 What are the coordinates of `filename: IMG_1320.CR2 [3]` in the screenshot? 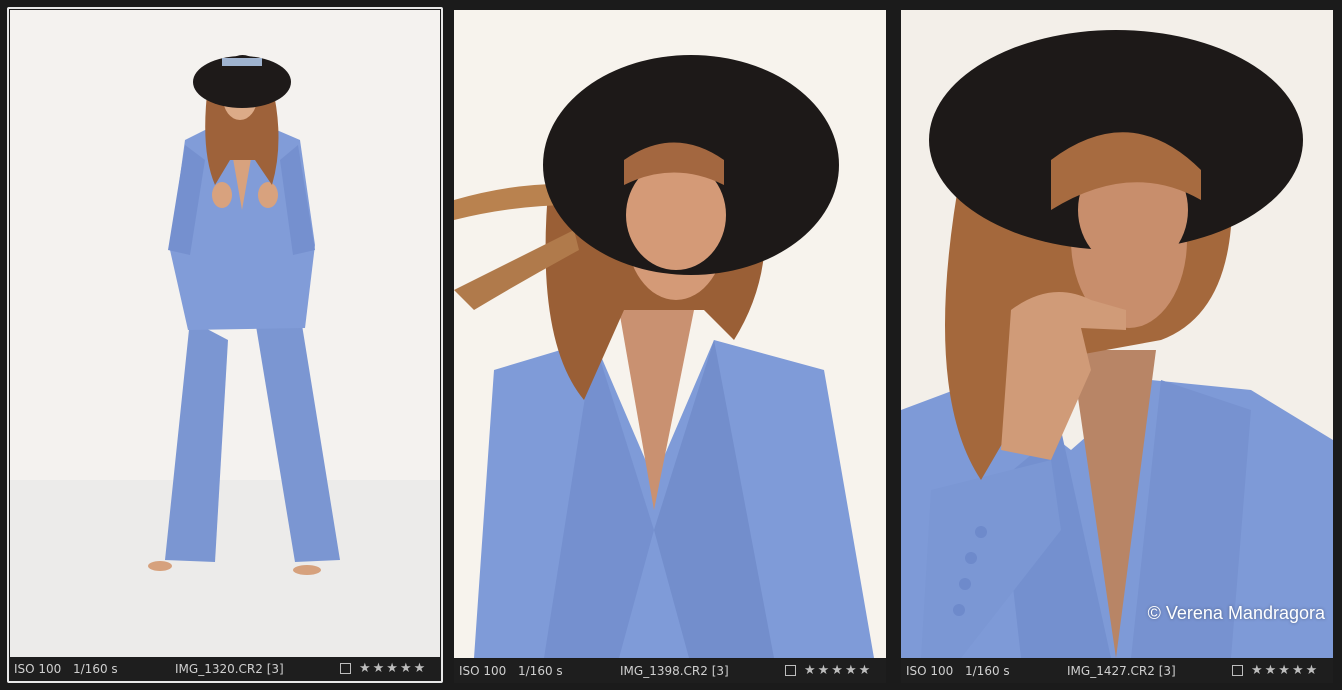 It's located at (229, 669).